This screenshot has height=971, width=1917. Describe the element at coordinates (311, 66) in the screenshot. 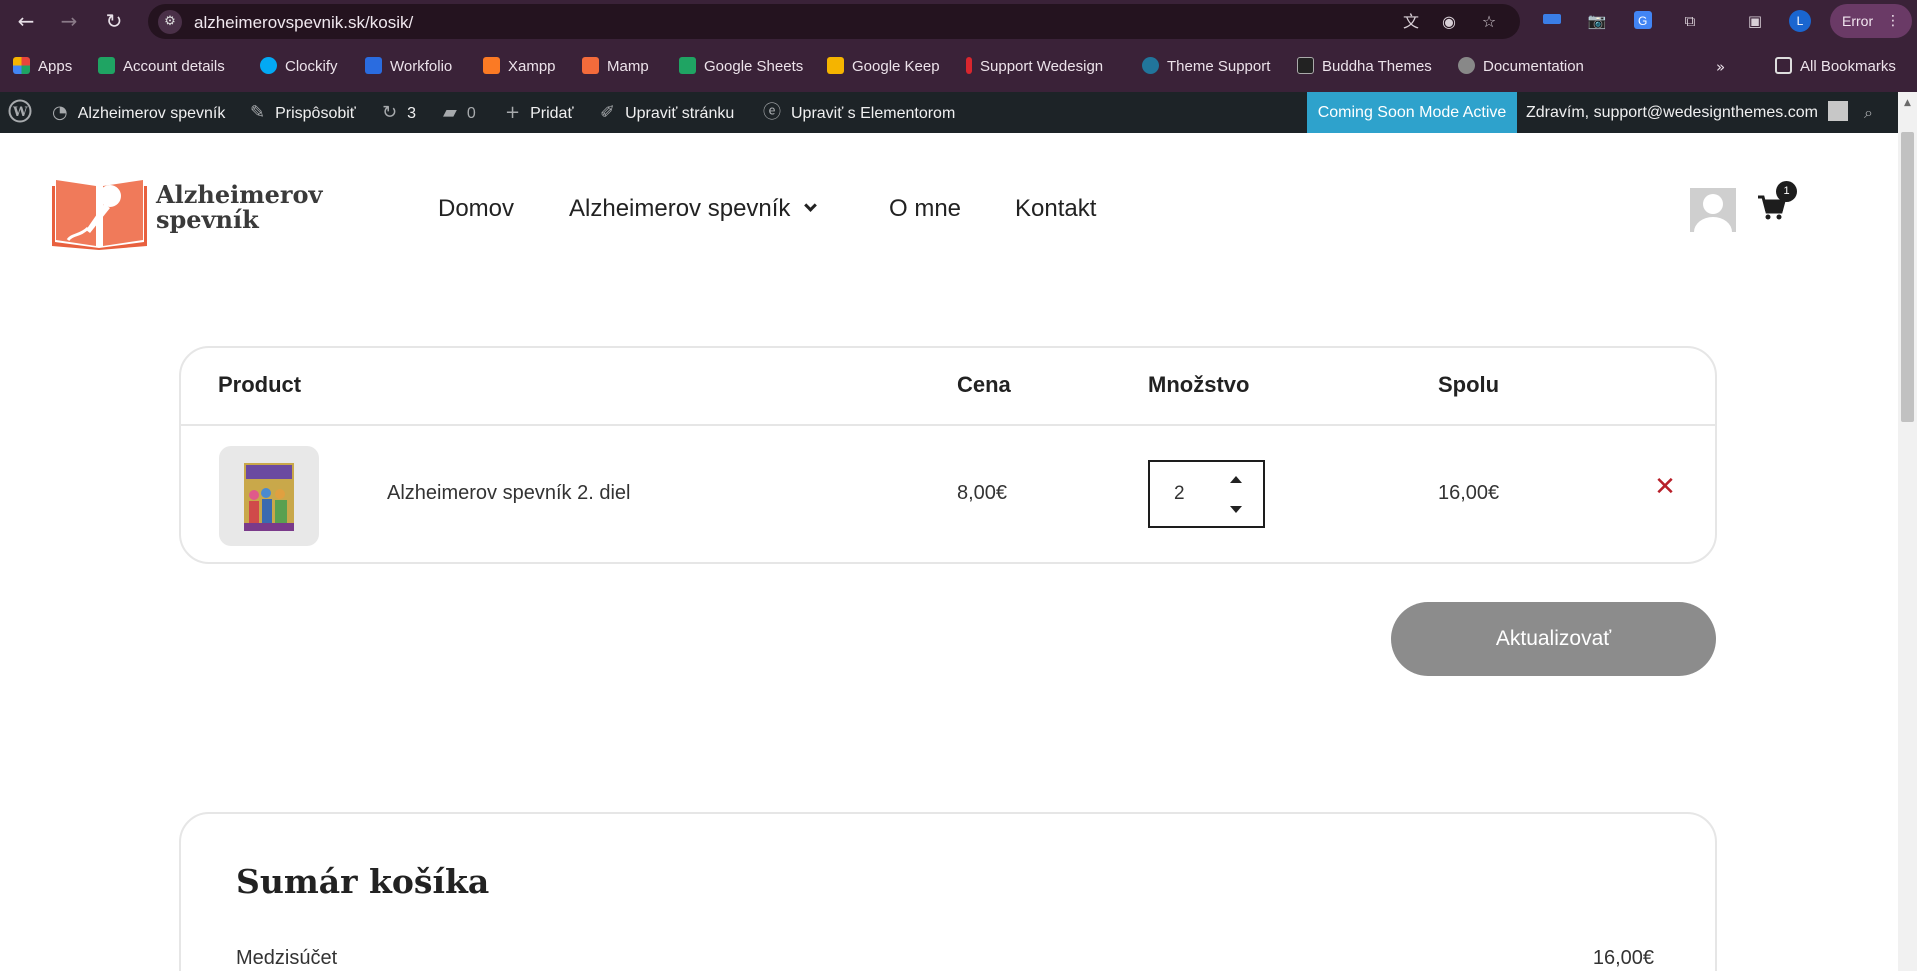

I see `bookmark-label: Clockify` at that location.